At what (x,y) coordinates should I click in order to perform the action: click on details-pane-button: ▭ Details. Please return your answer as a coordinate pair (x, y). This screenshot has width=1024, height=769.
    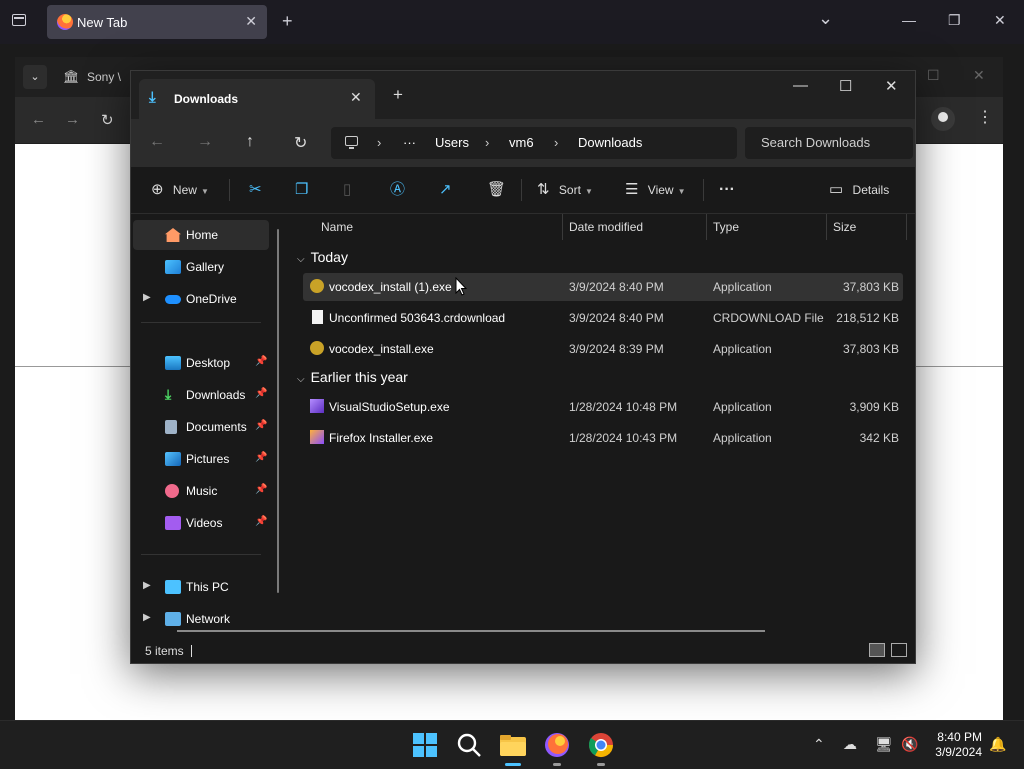
    Looking at the image, I should click on (859, 190).